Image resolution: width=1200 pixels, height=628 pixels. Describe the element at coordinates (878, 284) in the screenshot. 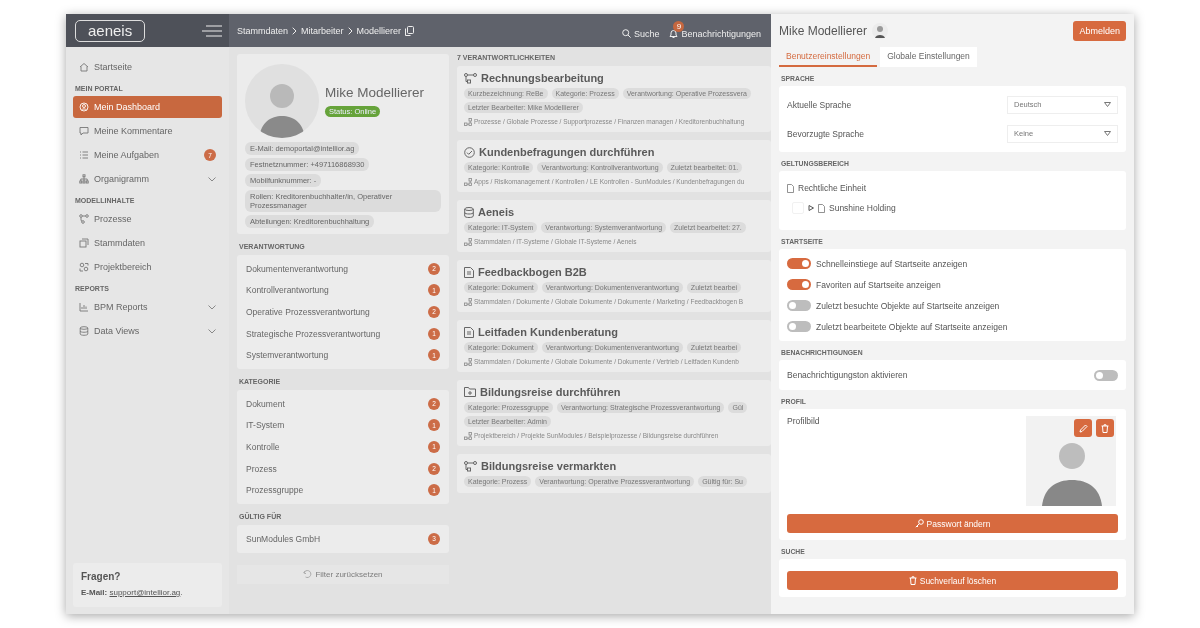

I see `setting-label: Favoriten auf Startseite anzeigen` at that location.